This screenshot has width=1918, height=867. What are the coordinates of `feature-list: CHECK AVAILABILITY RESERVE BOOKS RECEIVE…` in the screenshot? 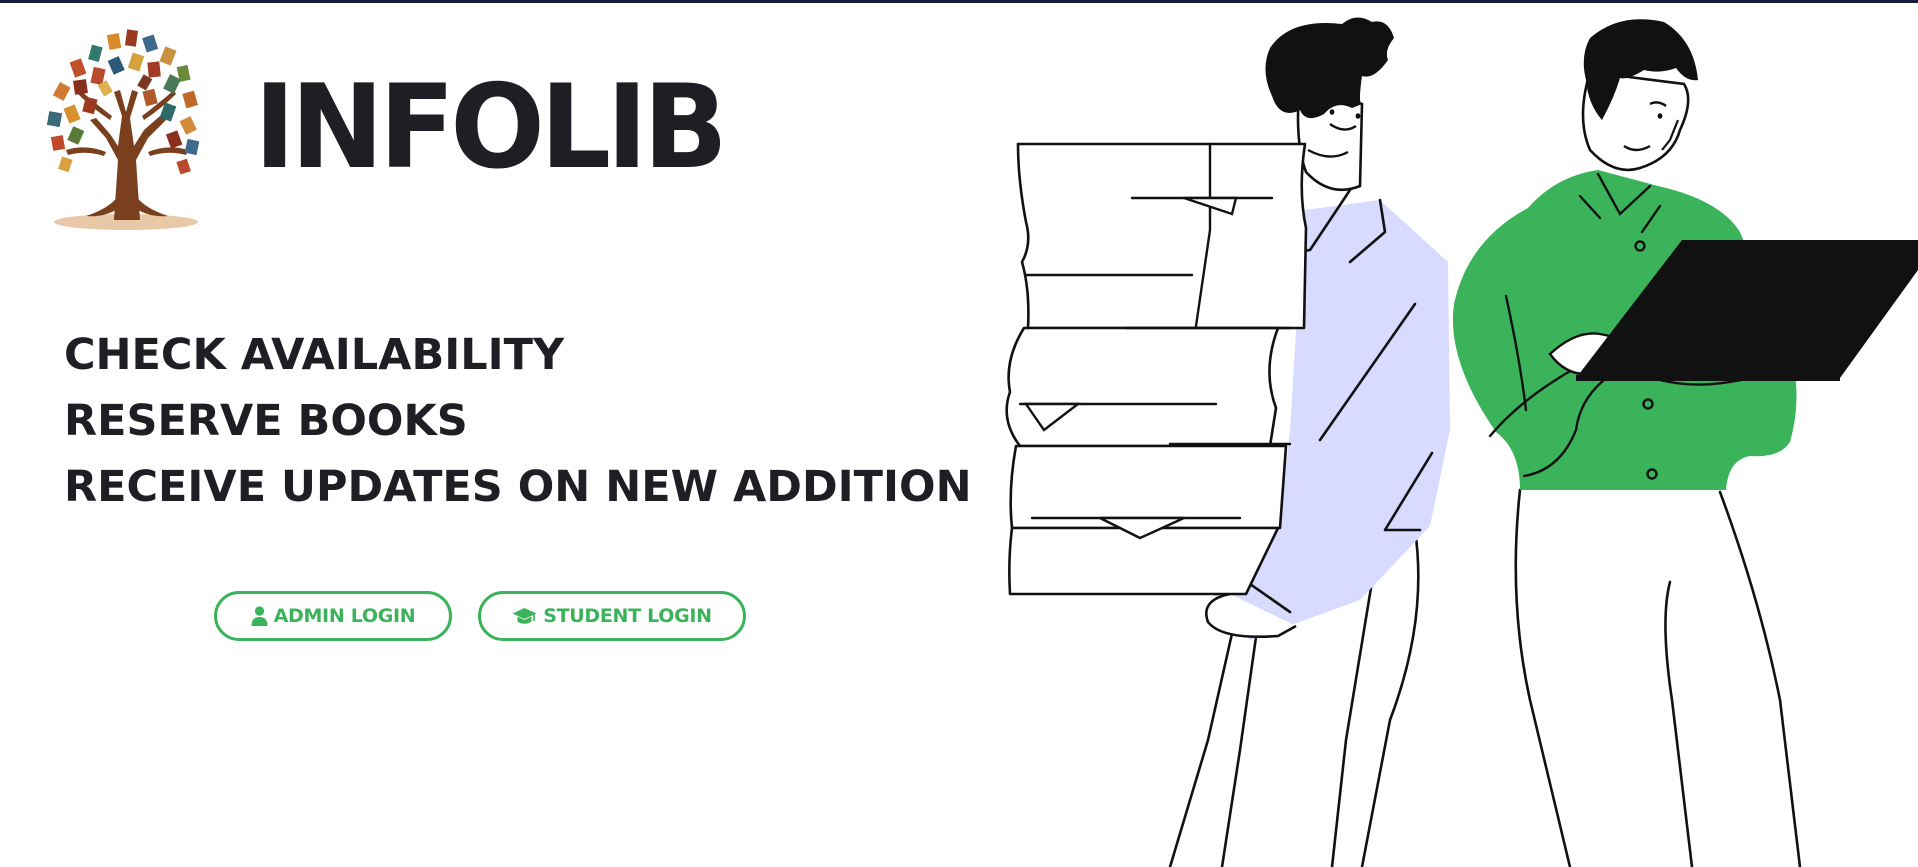 It's located at (518, 421).